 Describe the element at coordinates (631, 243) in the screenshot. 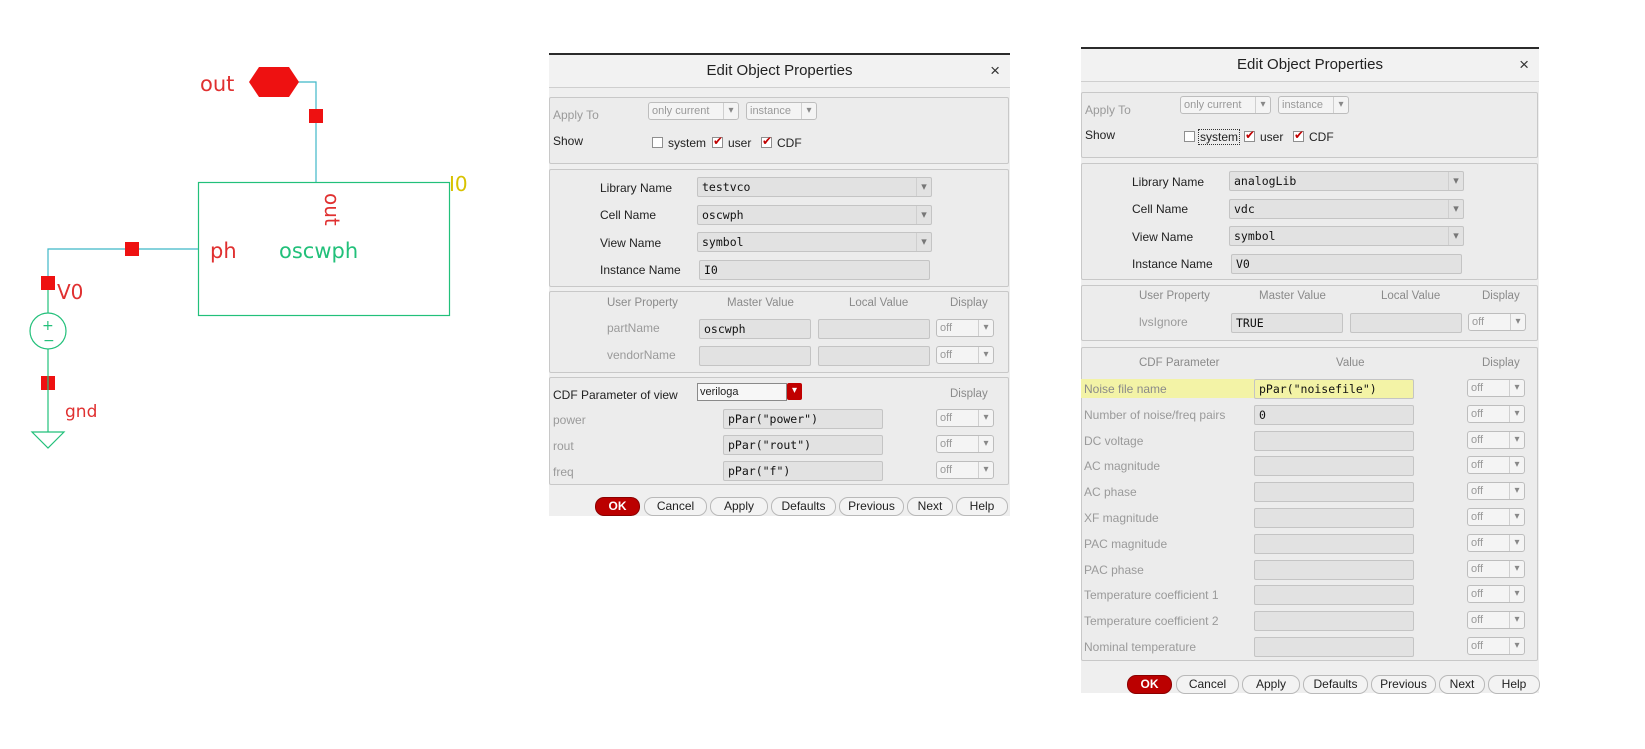

I see `view-name-label: View Name` at that location.